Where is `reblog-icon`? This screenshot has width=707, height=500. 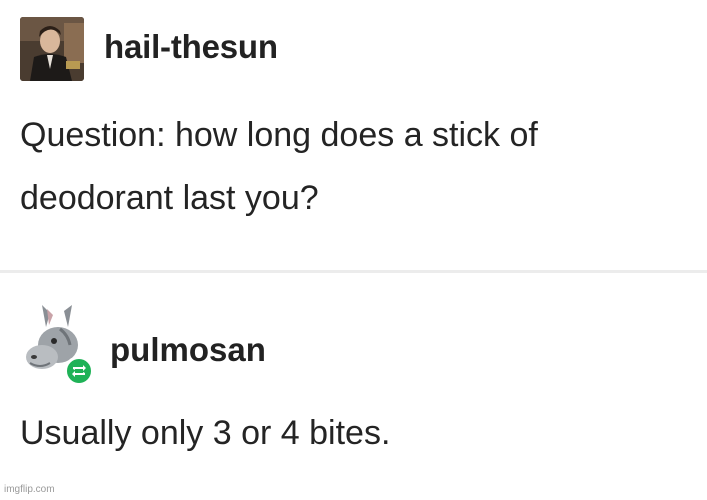 reblog-icon is located at coordinates (79, 371).